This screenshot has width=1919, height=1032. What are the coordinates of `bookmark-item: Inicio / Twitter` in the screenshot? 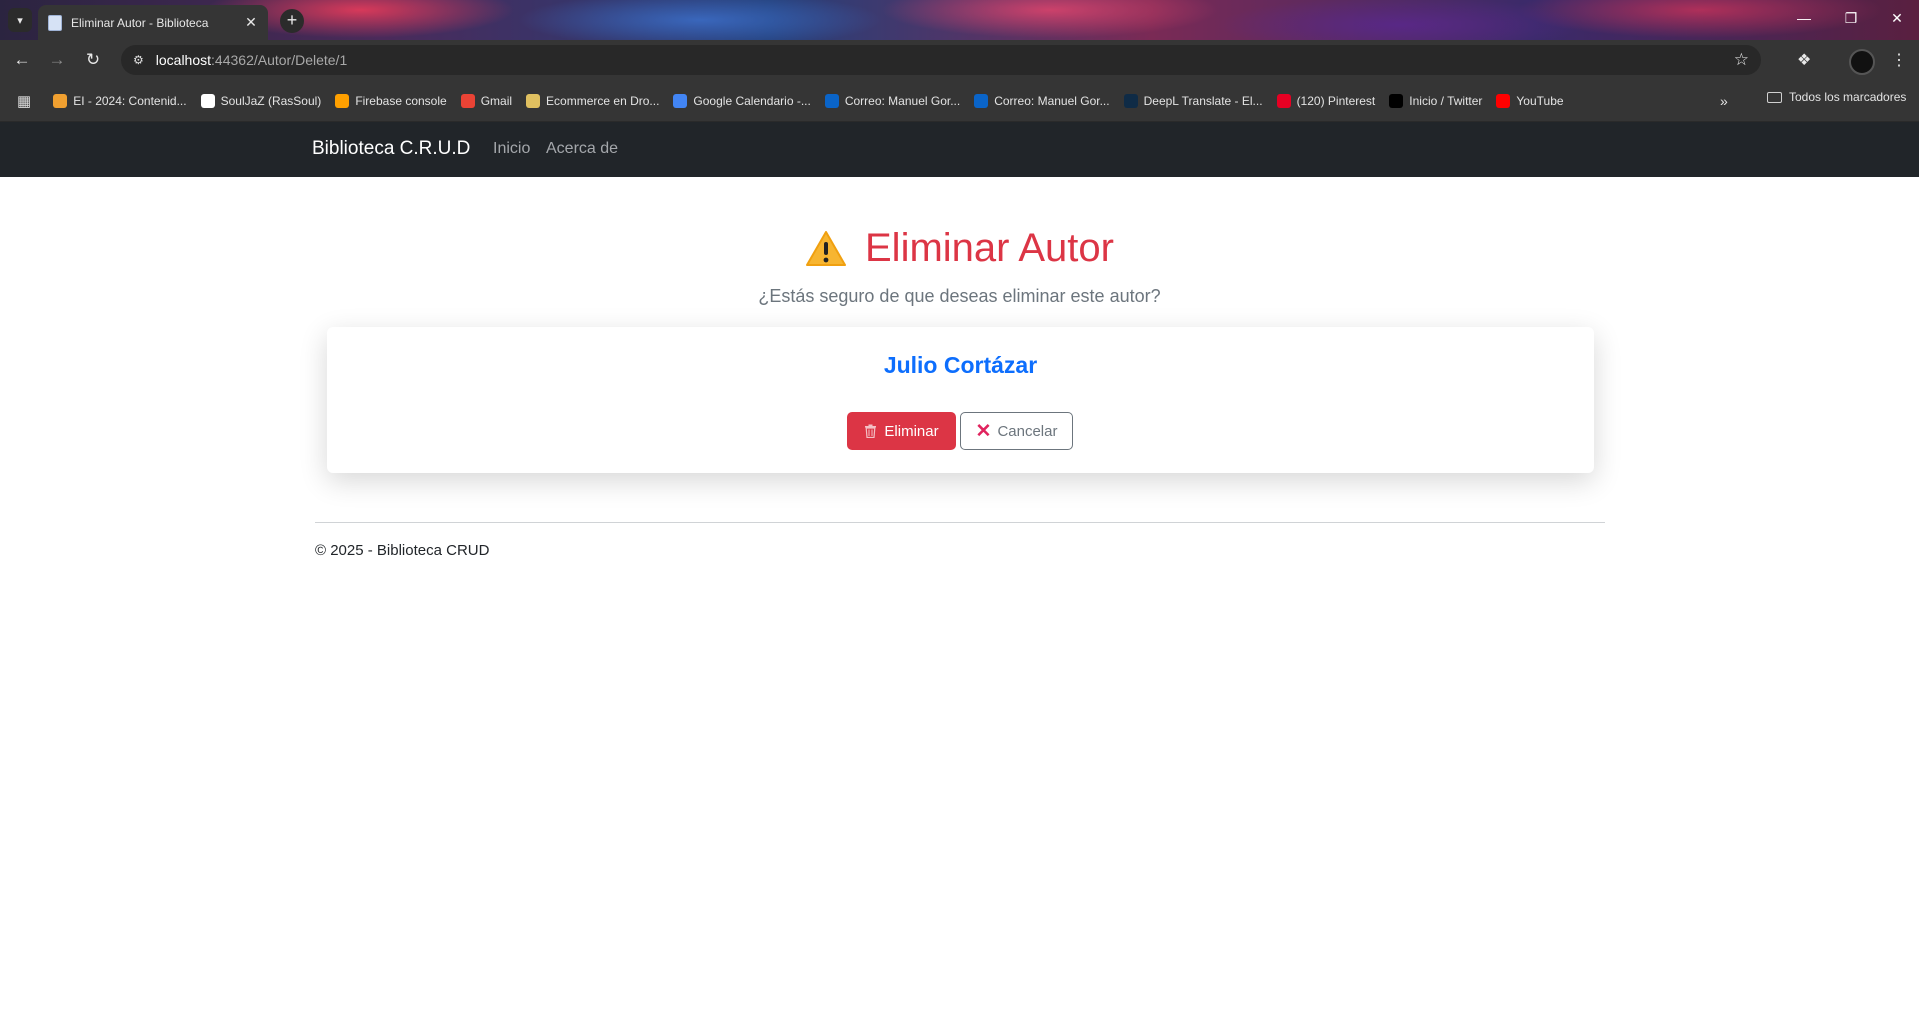 It's located at (1436, 100).